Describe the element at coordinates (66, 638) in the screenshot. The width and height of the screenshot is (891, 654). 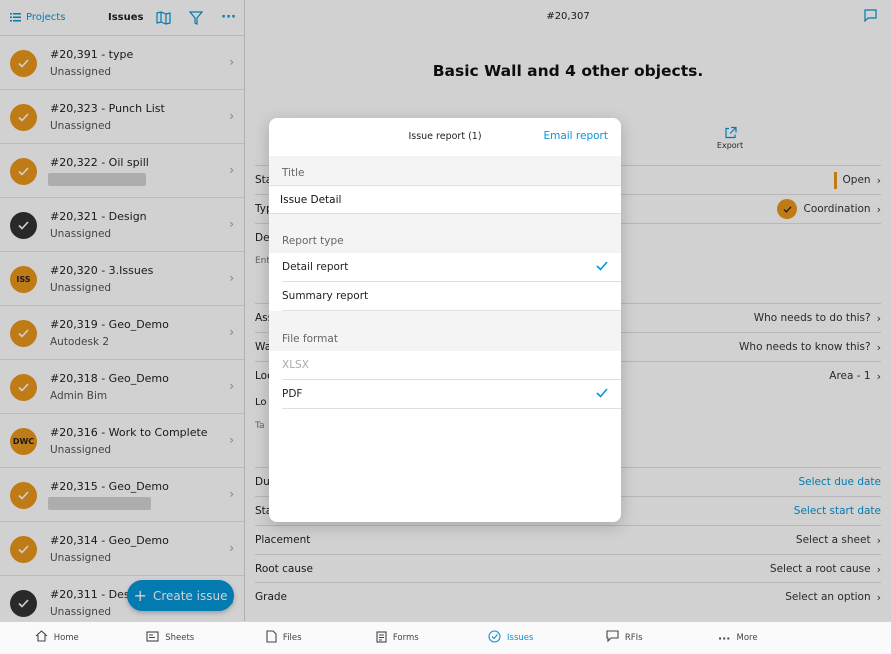
I see `nav-label: Home` at that location.